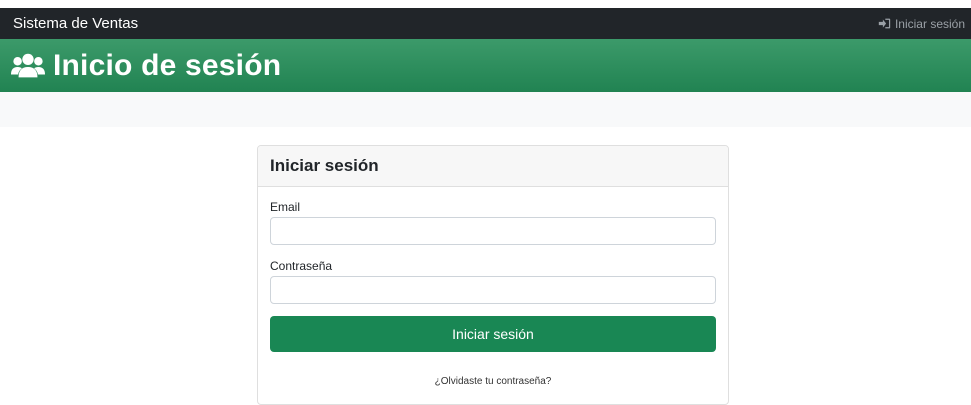  What do you see at coordinates (485, 109) in the screenshot?
I see `header-spacer` at bounding box center [485, 109].